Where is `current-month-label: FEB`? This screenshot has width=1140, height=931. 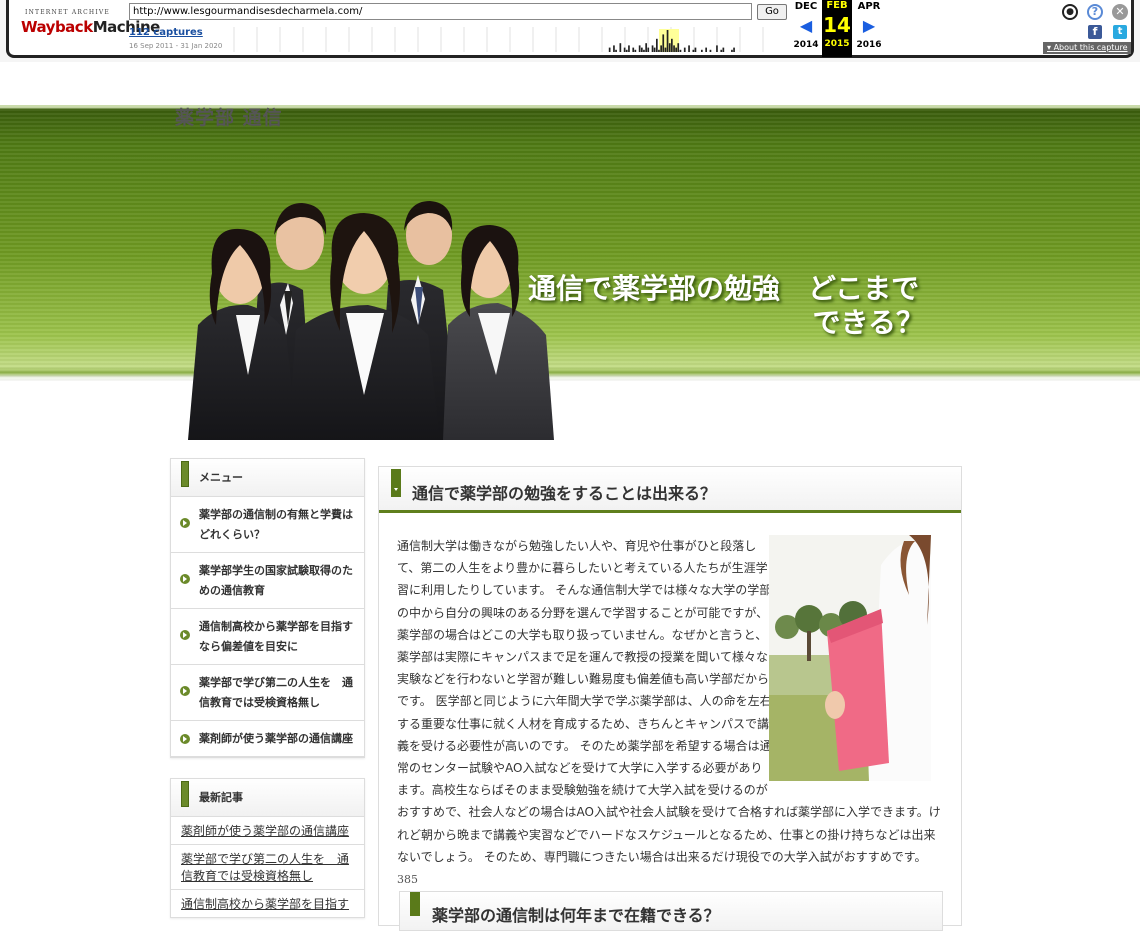 current-month-label: FEB is located at coordinates (837, 5).